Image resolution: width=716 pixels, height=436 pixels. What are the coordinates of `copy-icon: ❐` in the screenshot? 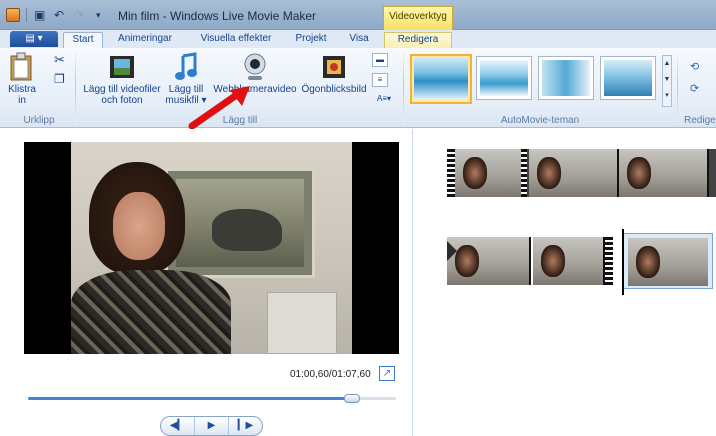 It's located at (59, 79).